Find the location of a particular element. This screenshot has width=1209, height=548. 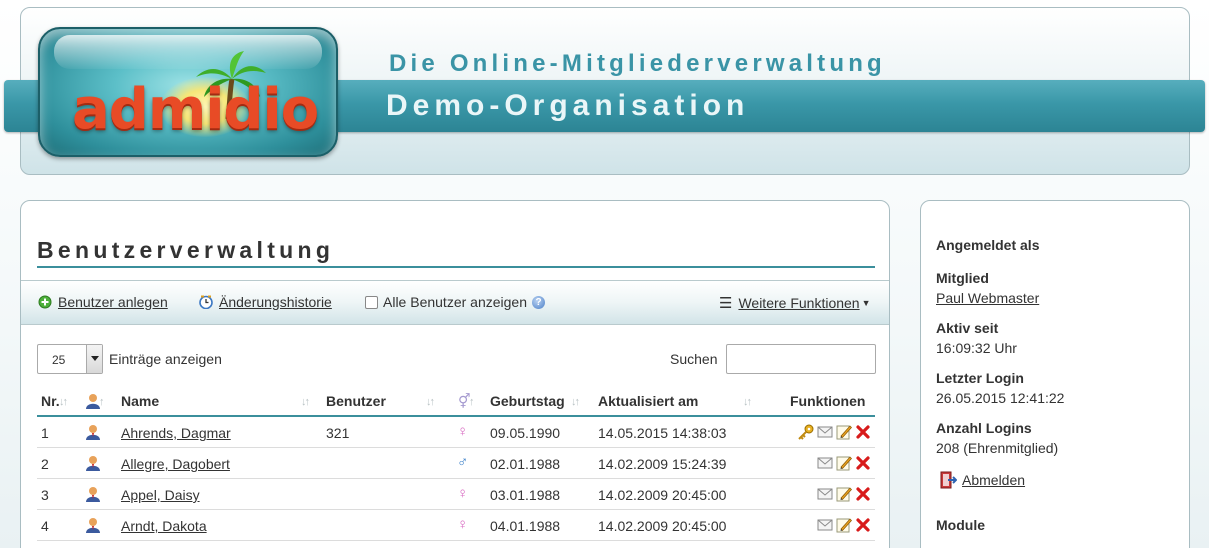

entries-length-control: 25 Einträge anzeigen is located at coordinates (129, 359).